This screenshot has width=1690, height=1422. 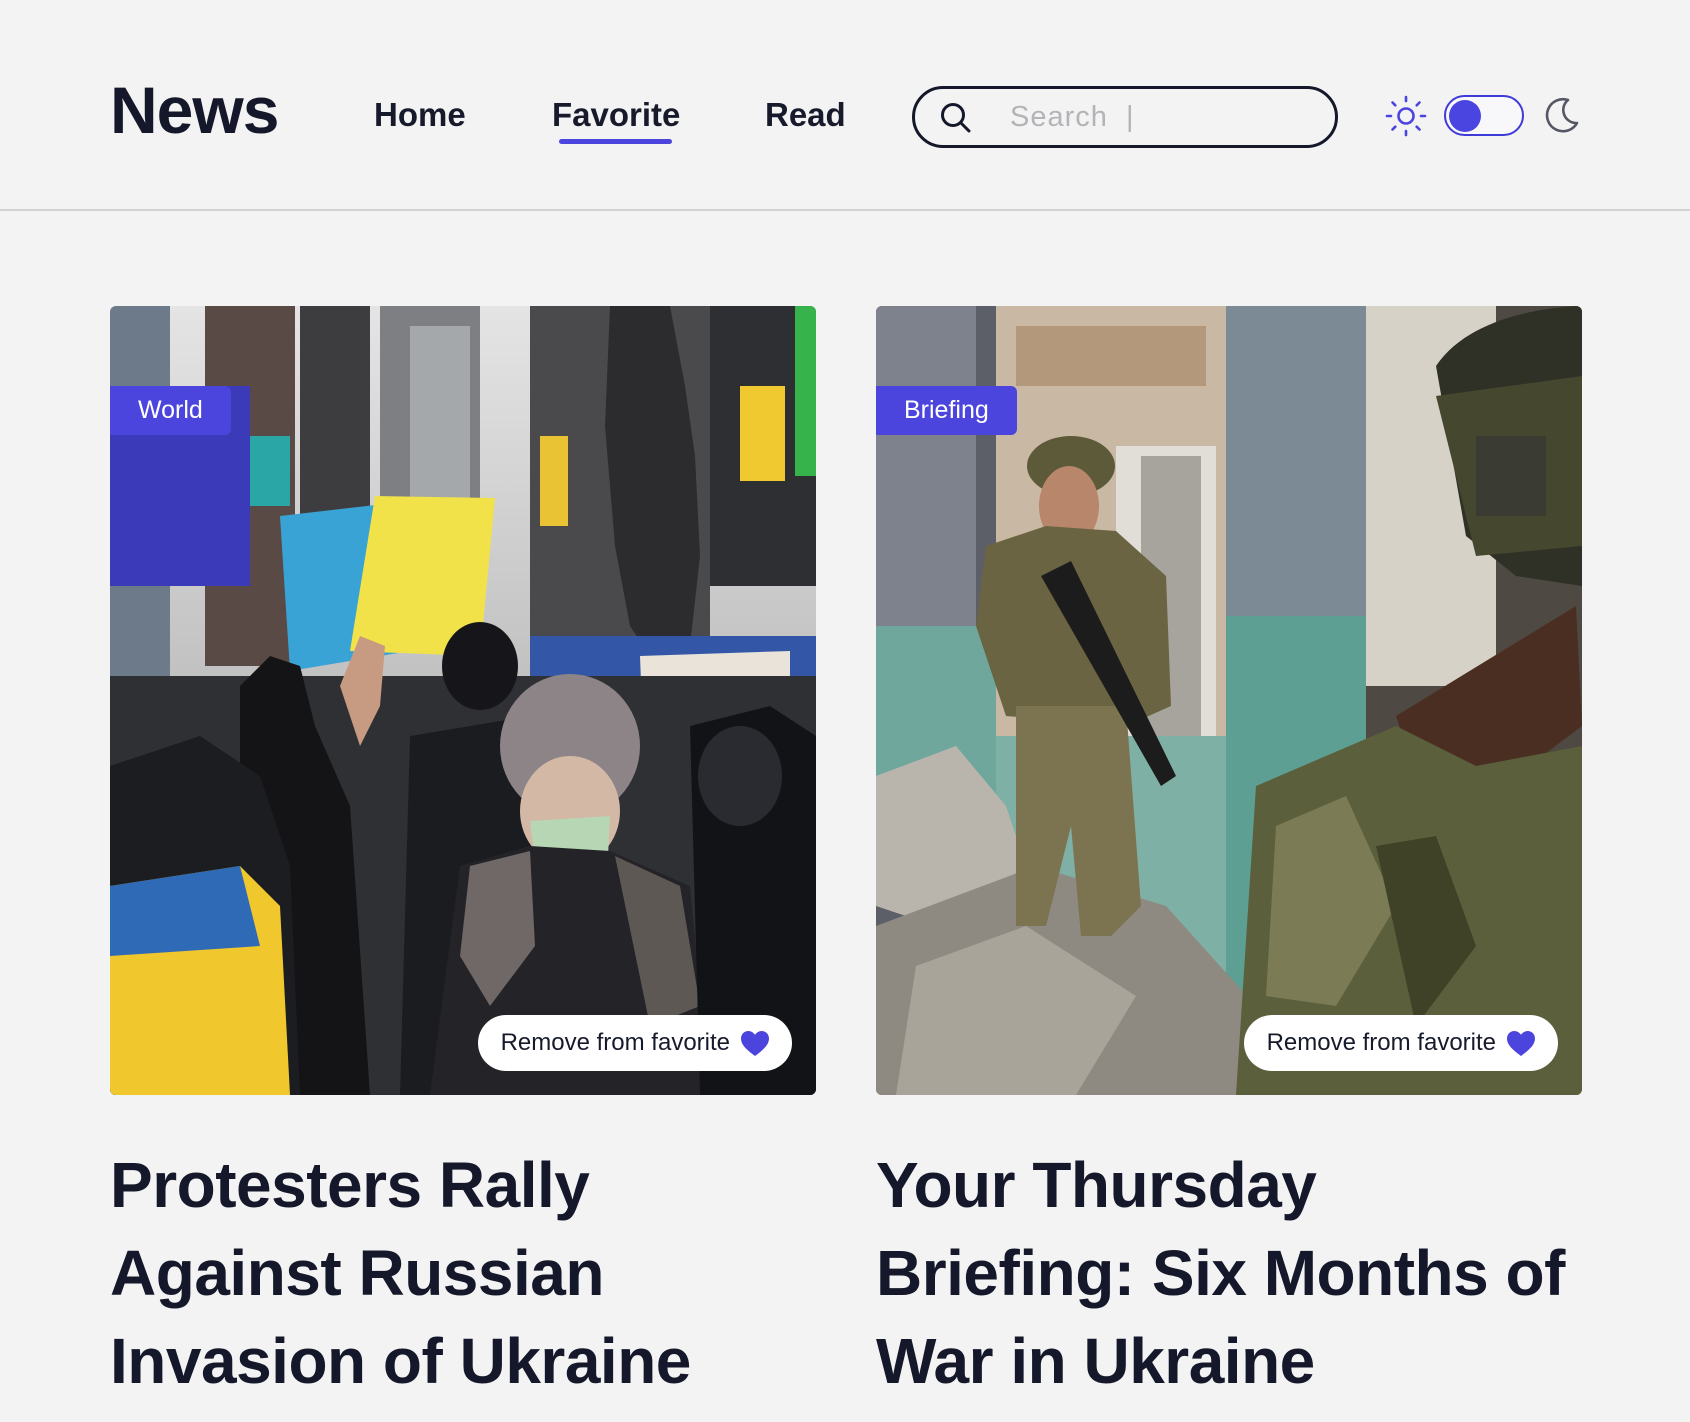 I want to click on sun-icon, so click(x=1406, y=116).